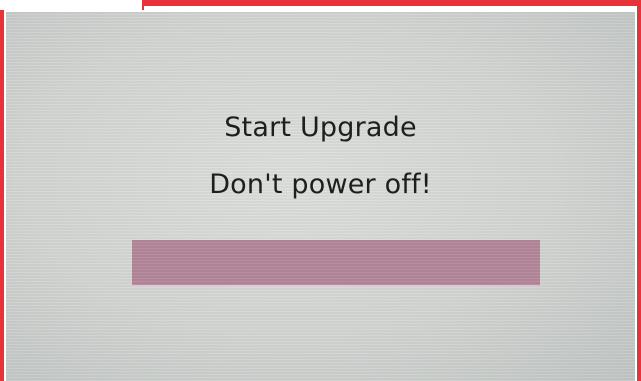  I want to click on upgrade-title: Start Upgrade, so click(320, 127).